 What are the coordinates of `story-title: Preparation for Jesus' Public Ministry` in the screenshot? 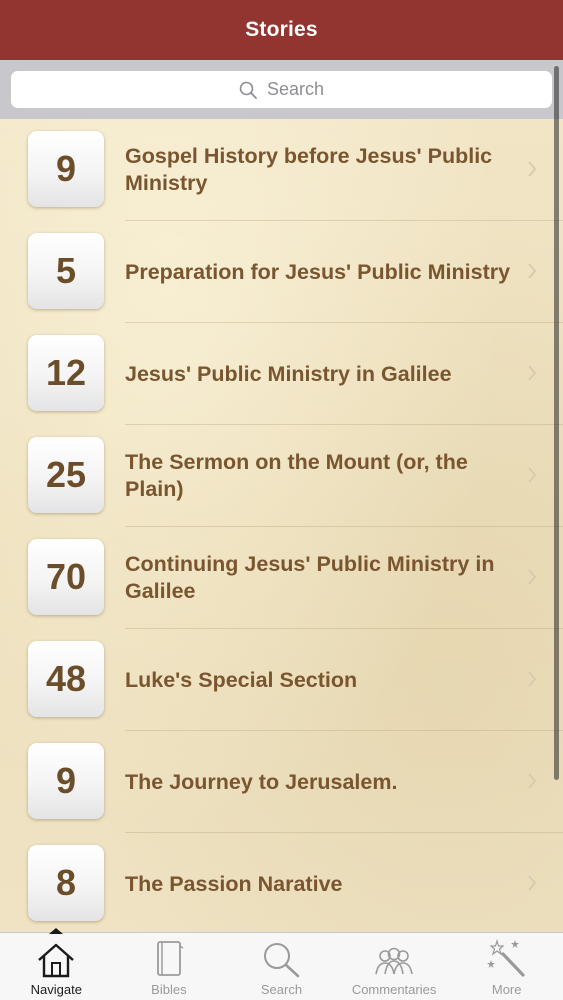 It's located at (318, 271).